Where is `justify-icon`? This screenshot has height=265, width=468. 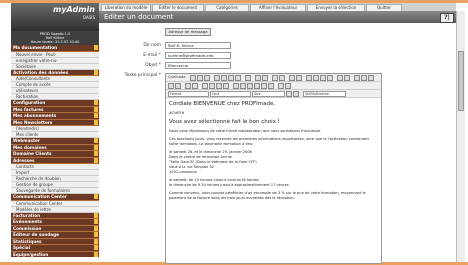 justify-icon is located at coordinates (226, 86).